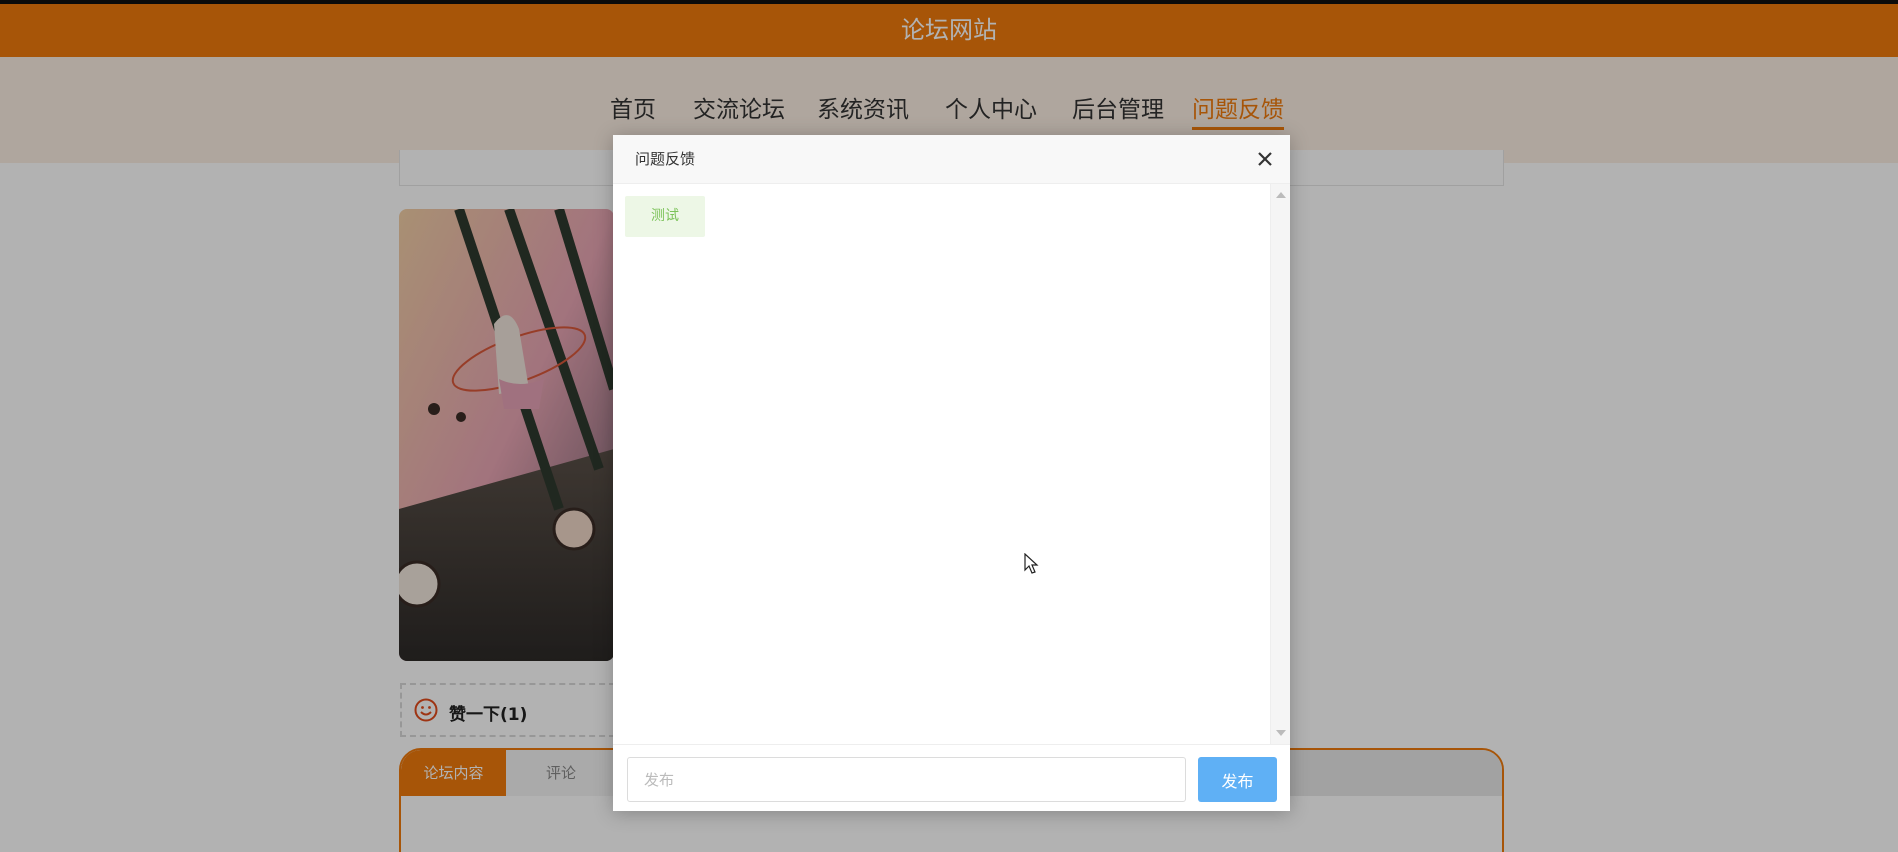 Image resolution: width=1898 pixels, height=852 pixels. Describe the element at coordinates (906, 779) in the screenshot. I see `message-input` at that location.